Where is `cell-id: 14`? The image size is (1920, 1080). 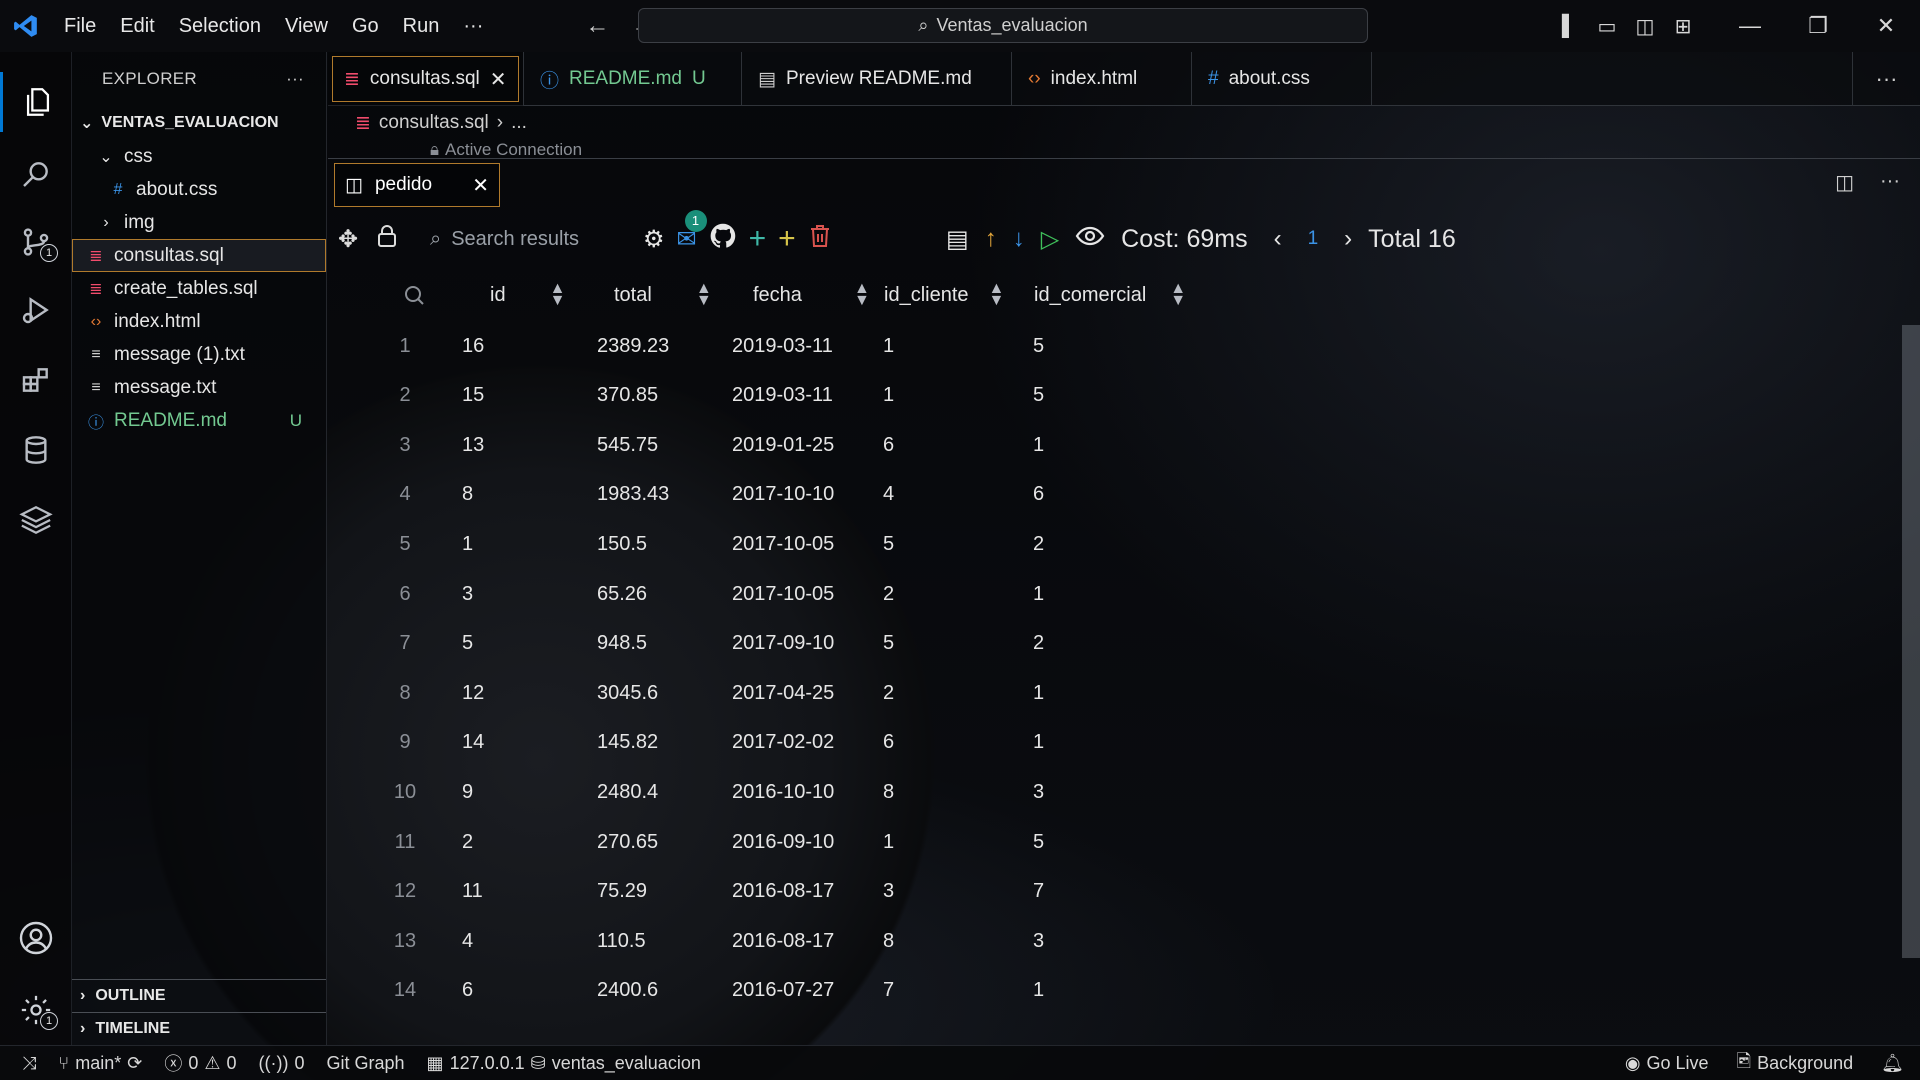 cell-id: 14 is located at coordinates (473, 742).